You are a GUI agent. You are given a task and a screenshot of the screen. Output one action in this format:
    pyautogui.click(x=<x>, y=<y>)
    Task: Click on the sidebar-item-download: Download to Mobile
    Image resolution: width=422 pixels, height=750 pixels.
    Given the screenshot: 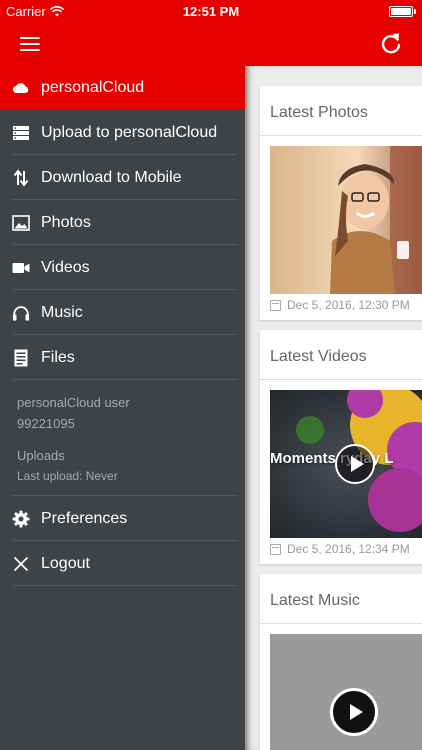 What is the action you would take?
    pyautogui.click(x=122, y=177)
    